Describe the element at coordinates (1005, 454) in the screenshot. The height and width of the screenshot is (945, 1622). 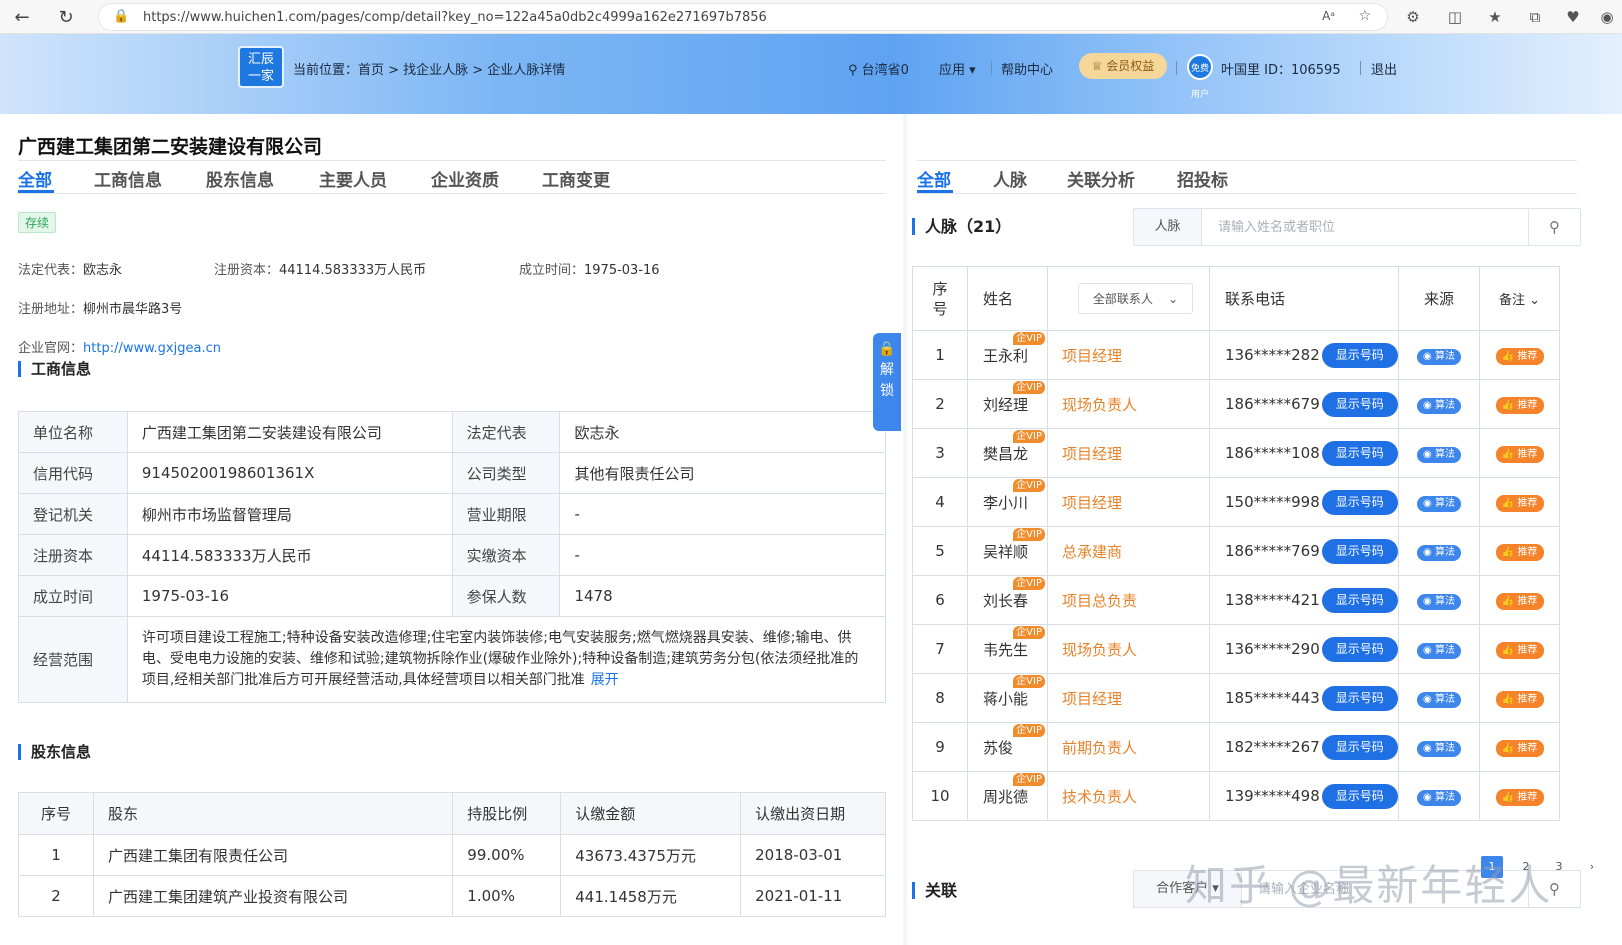
I see `contact-name: 樊昌龙` at that location.